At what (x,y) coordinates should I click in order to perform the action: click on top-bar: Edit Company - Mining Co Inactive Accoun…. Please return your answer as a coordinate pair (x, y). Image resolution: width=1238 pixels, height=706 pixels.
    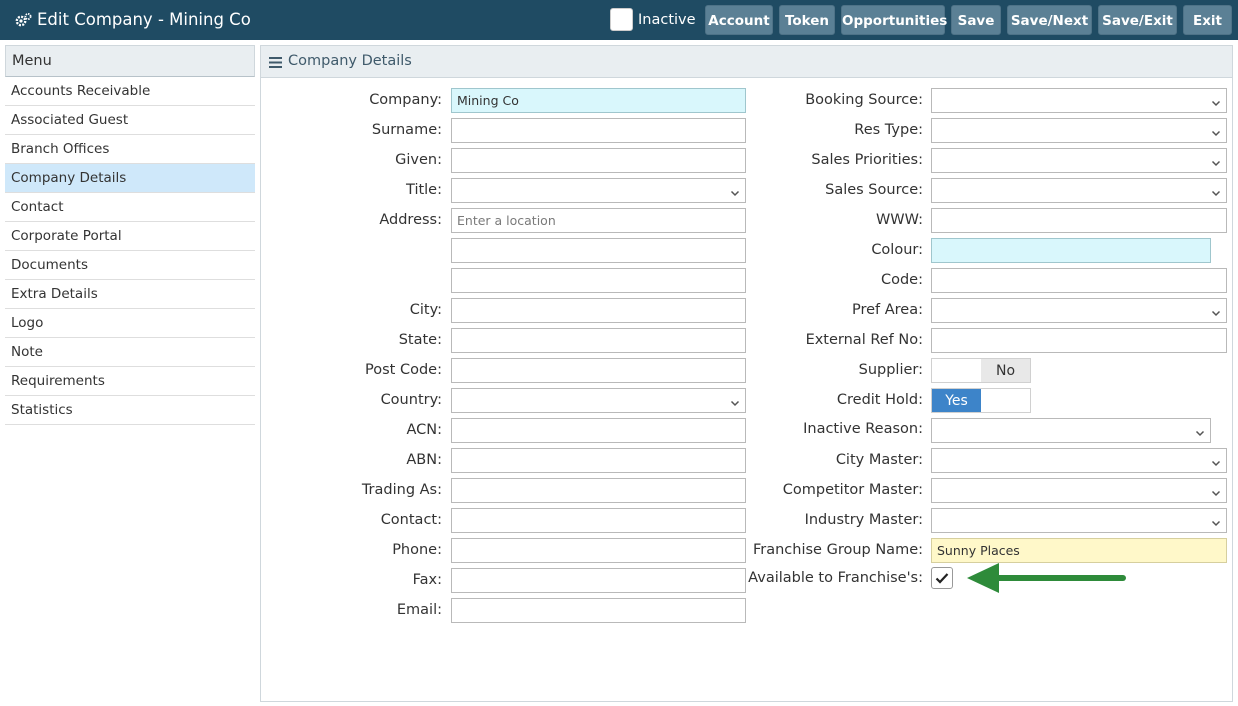
    Looking at the image, I should click on (619, 20).